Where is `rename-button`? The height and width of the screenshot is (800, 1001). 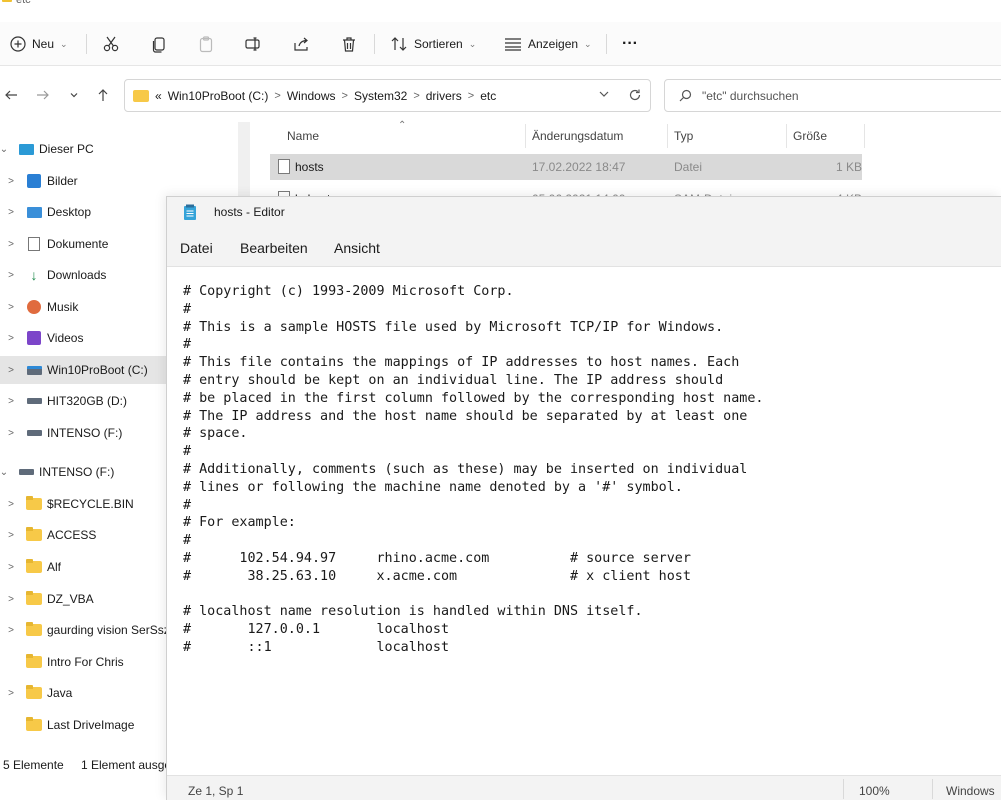 rename-button is located at coordinates (253, 44).